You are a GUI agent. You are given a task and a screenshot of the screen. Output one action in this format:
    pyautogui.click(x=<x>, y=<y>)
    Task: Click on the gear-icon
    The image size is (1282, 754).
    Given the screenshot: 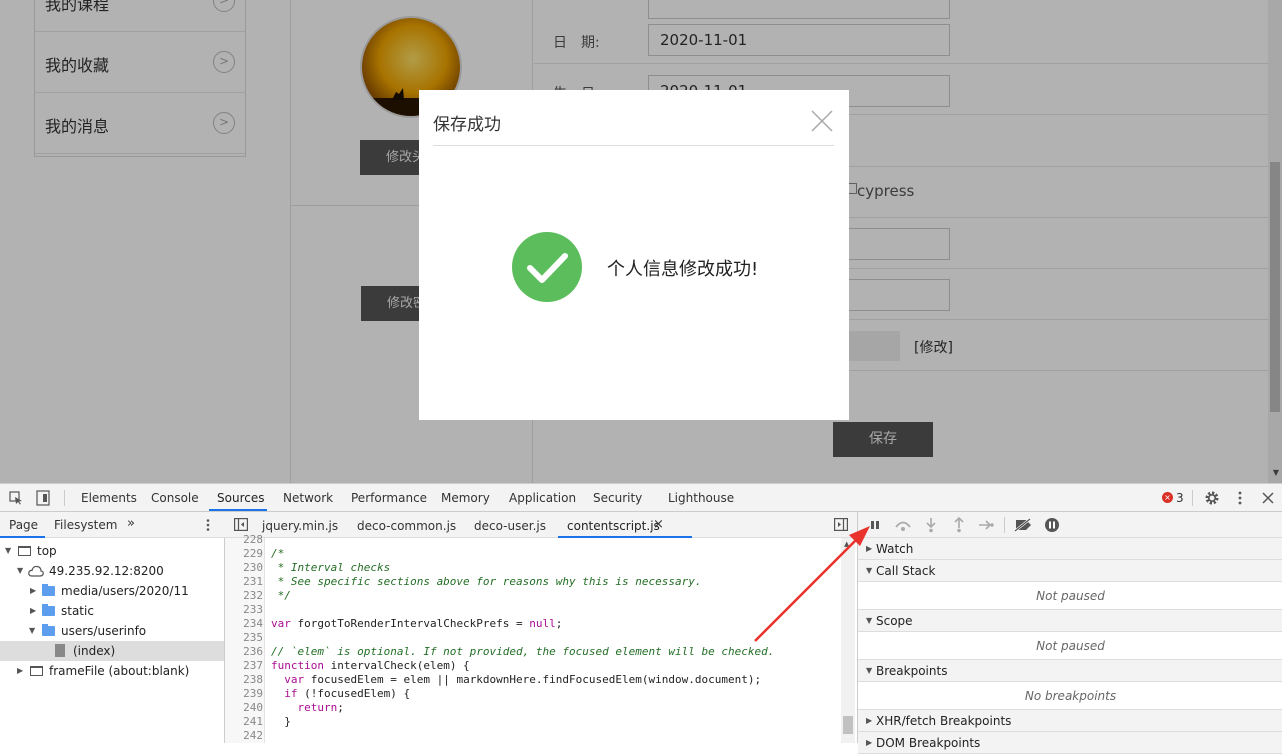 What is the action you would take?
    pyautogui.click(x=1212, y=498)
    